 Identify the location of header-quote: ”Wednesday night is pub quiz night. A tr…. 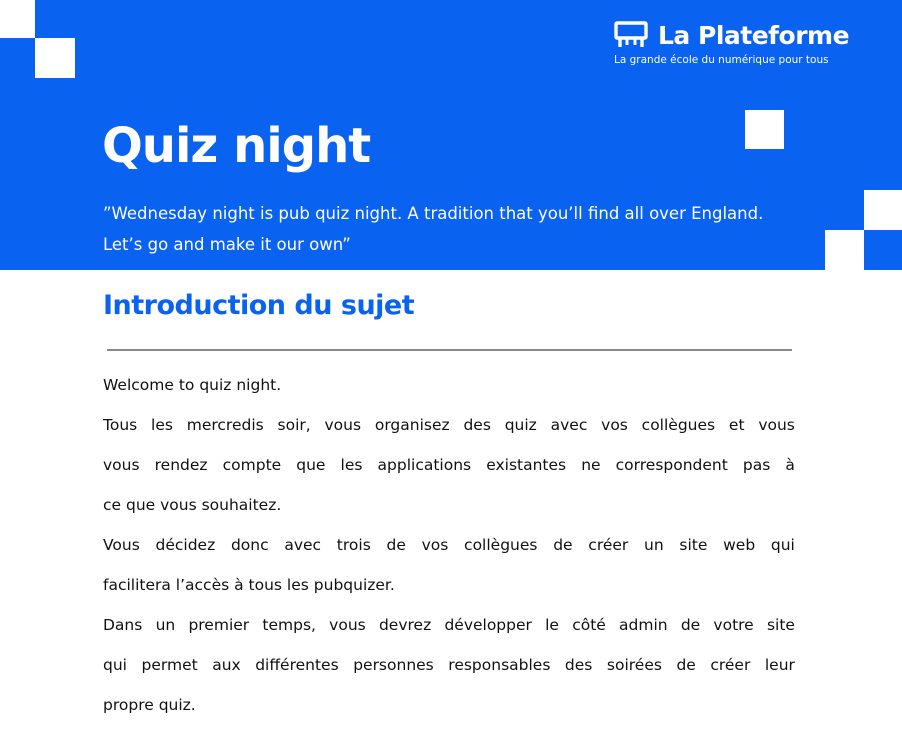
(463, 229).